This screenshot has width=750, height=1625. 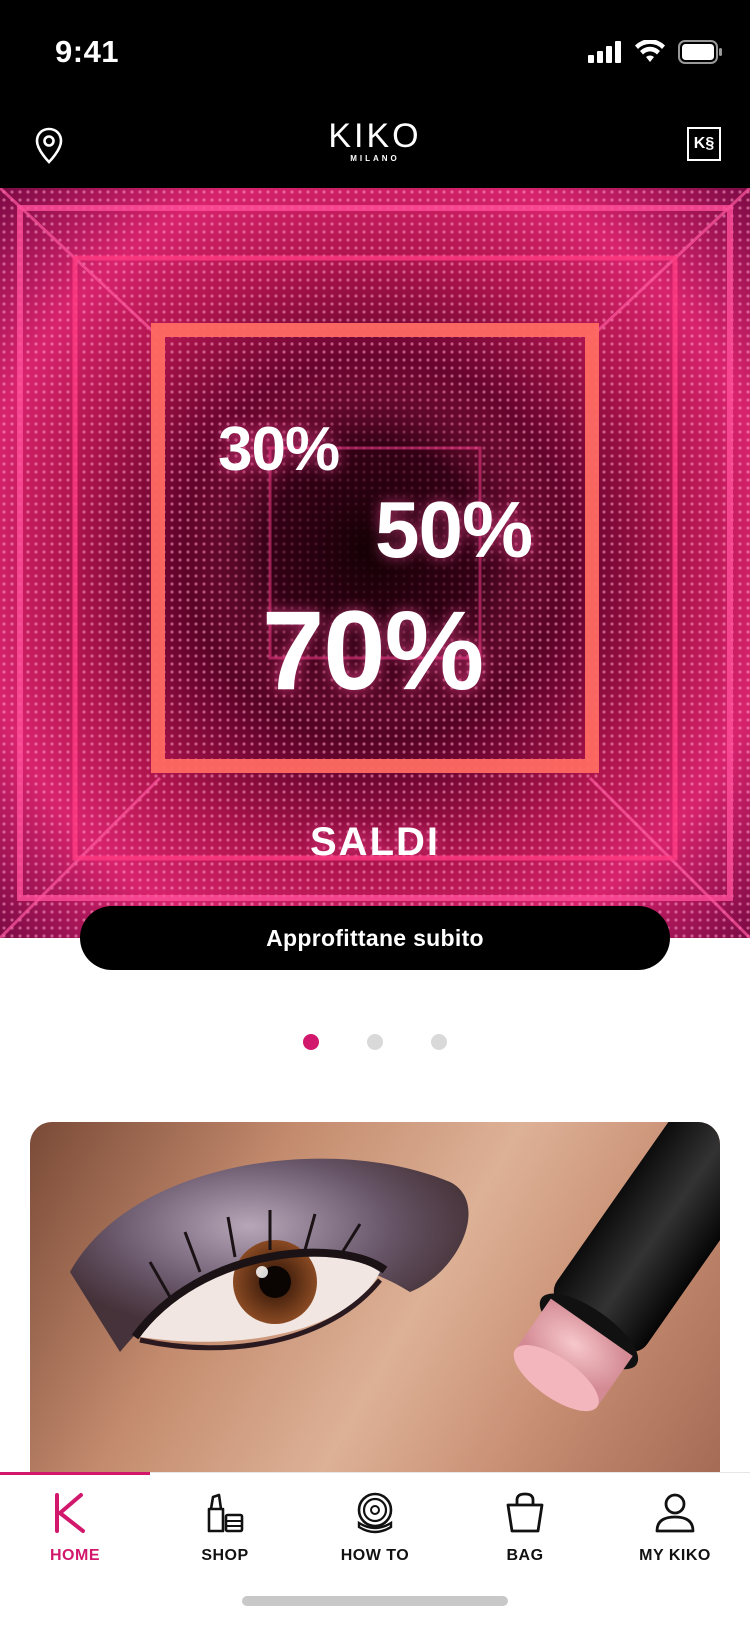 What do you see at coordinates (604, 52) in the screenshot?
I see `cellular-signal-icon` at bounding box center [604, 52].